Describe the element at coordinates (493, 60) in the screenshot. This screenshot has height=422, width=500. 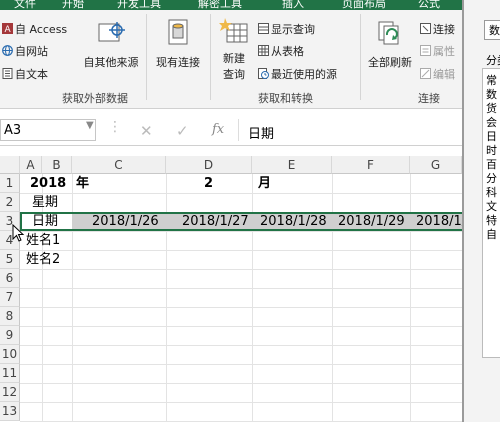
I see `category-label: 分类` at that location.